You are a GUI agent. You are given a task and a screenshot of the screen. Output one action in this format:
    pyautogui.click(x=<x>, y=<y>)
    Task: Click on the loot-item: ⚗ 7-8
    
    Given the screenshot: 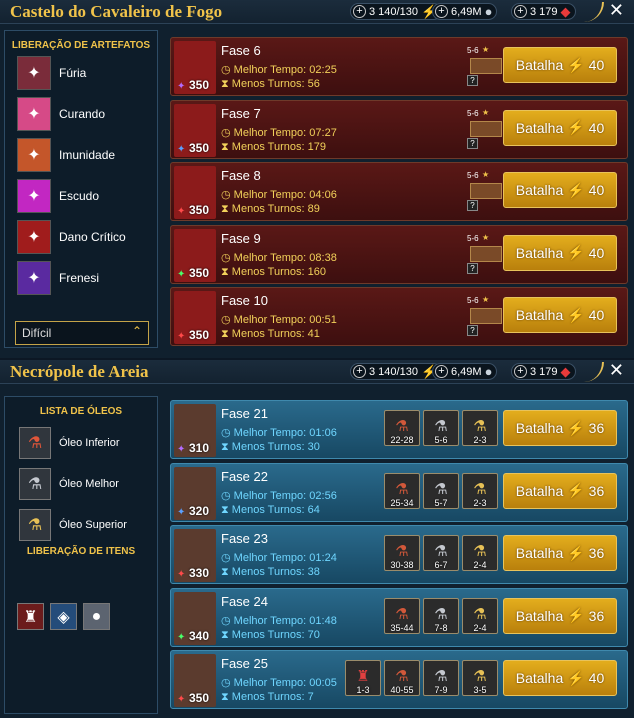 What is the action you would take?
    pyautogui.click(x=441, y=615)
    